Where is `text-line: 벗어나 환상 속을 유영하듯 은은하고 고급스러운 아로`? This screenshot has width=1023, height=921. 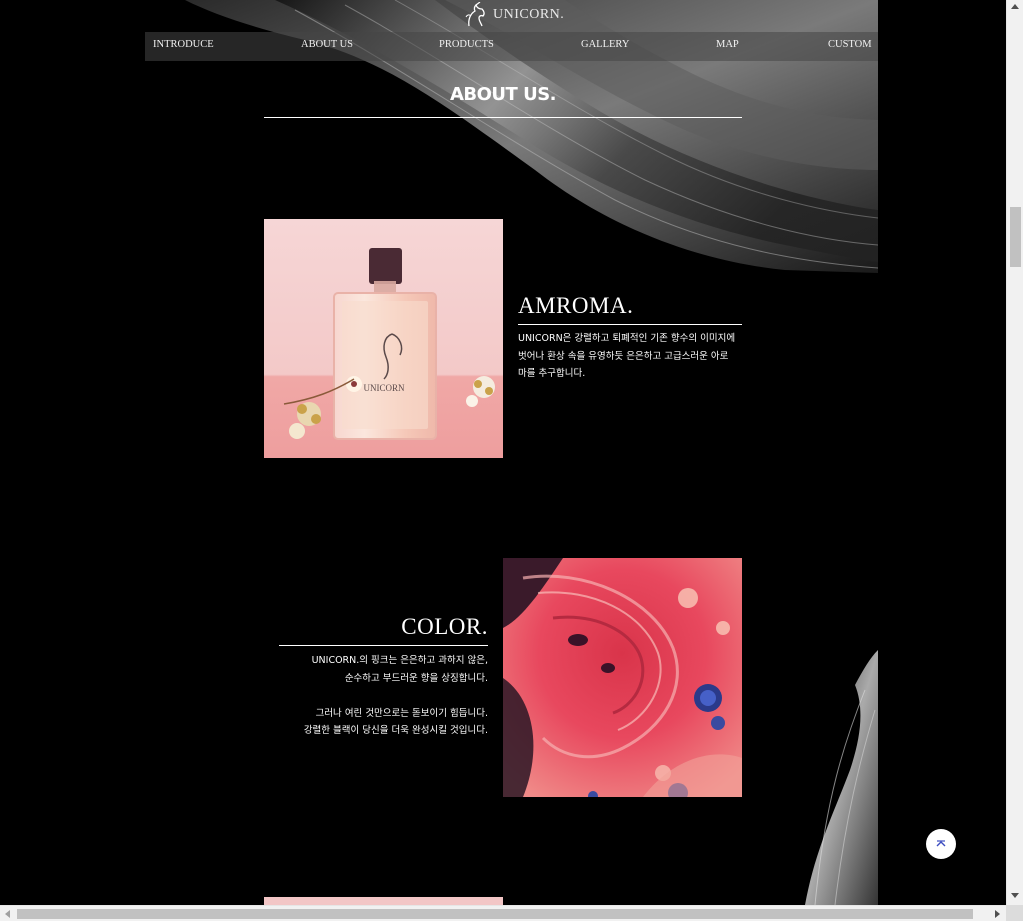
text-line: 벗어나 환상 속을 유영하듯 은은하고 고급스러운 아로 is located at coordinates (623, 356).